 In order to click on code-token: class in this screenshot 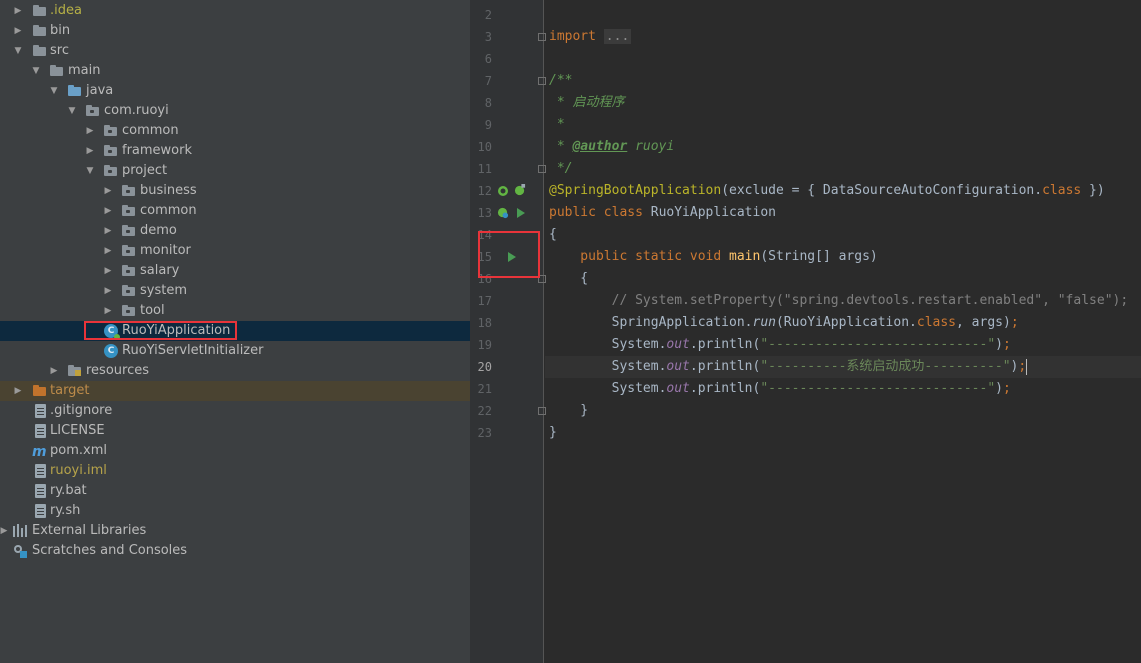, I will do `click(1062, 190)`.